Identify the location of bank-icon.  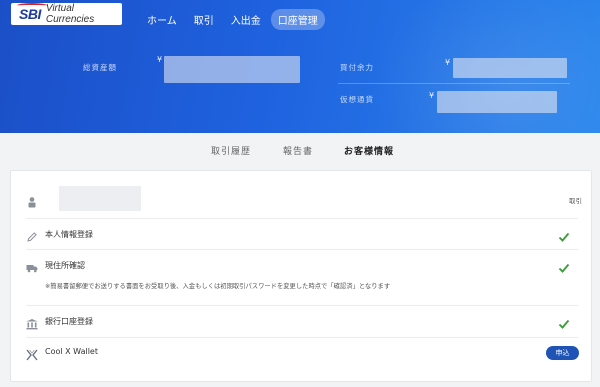
(32, 322).